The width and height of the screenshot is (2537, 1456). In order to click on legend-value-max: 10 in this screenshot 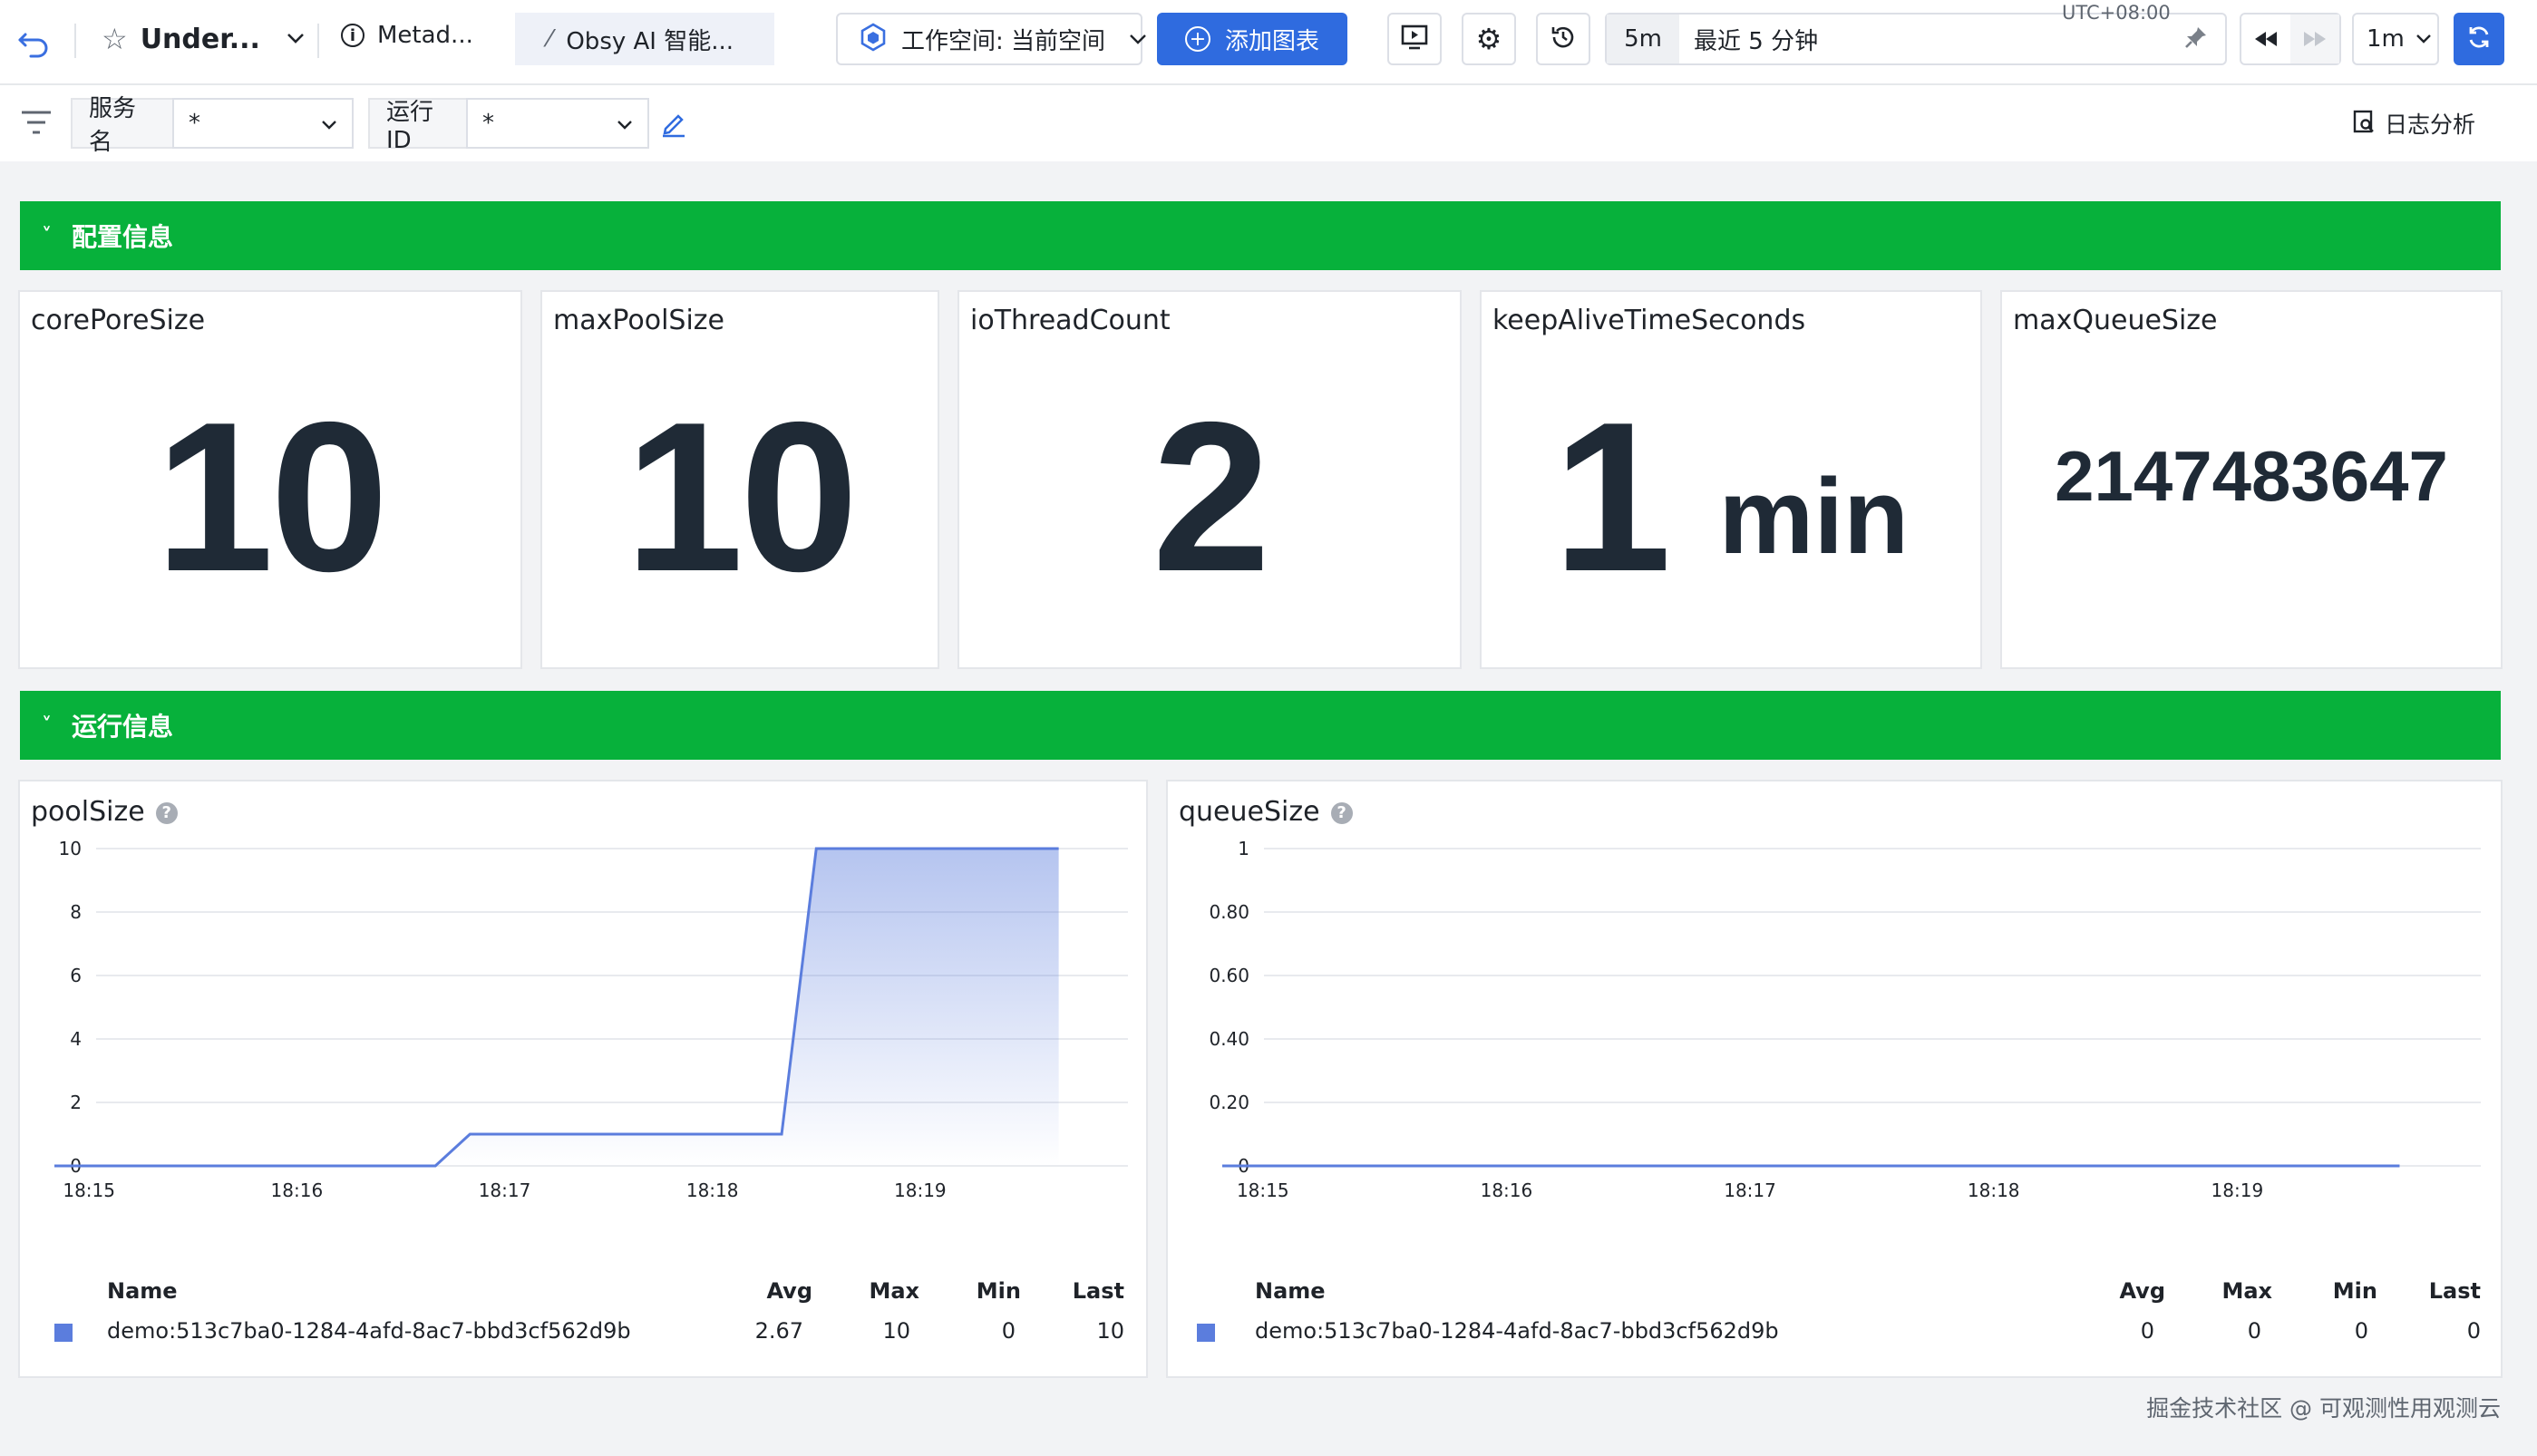, I will do `click(896, 1331)`.